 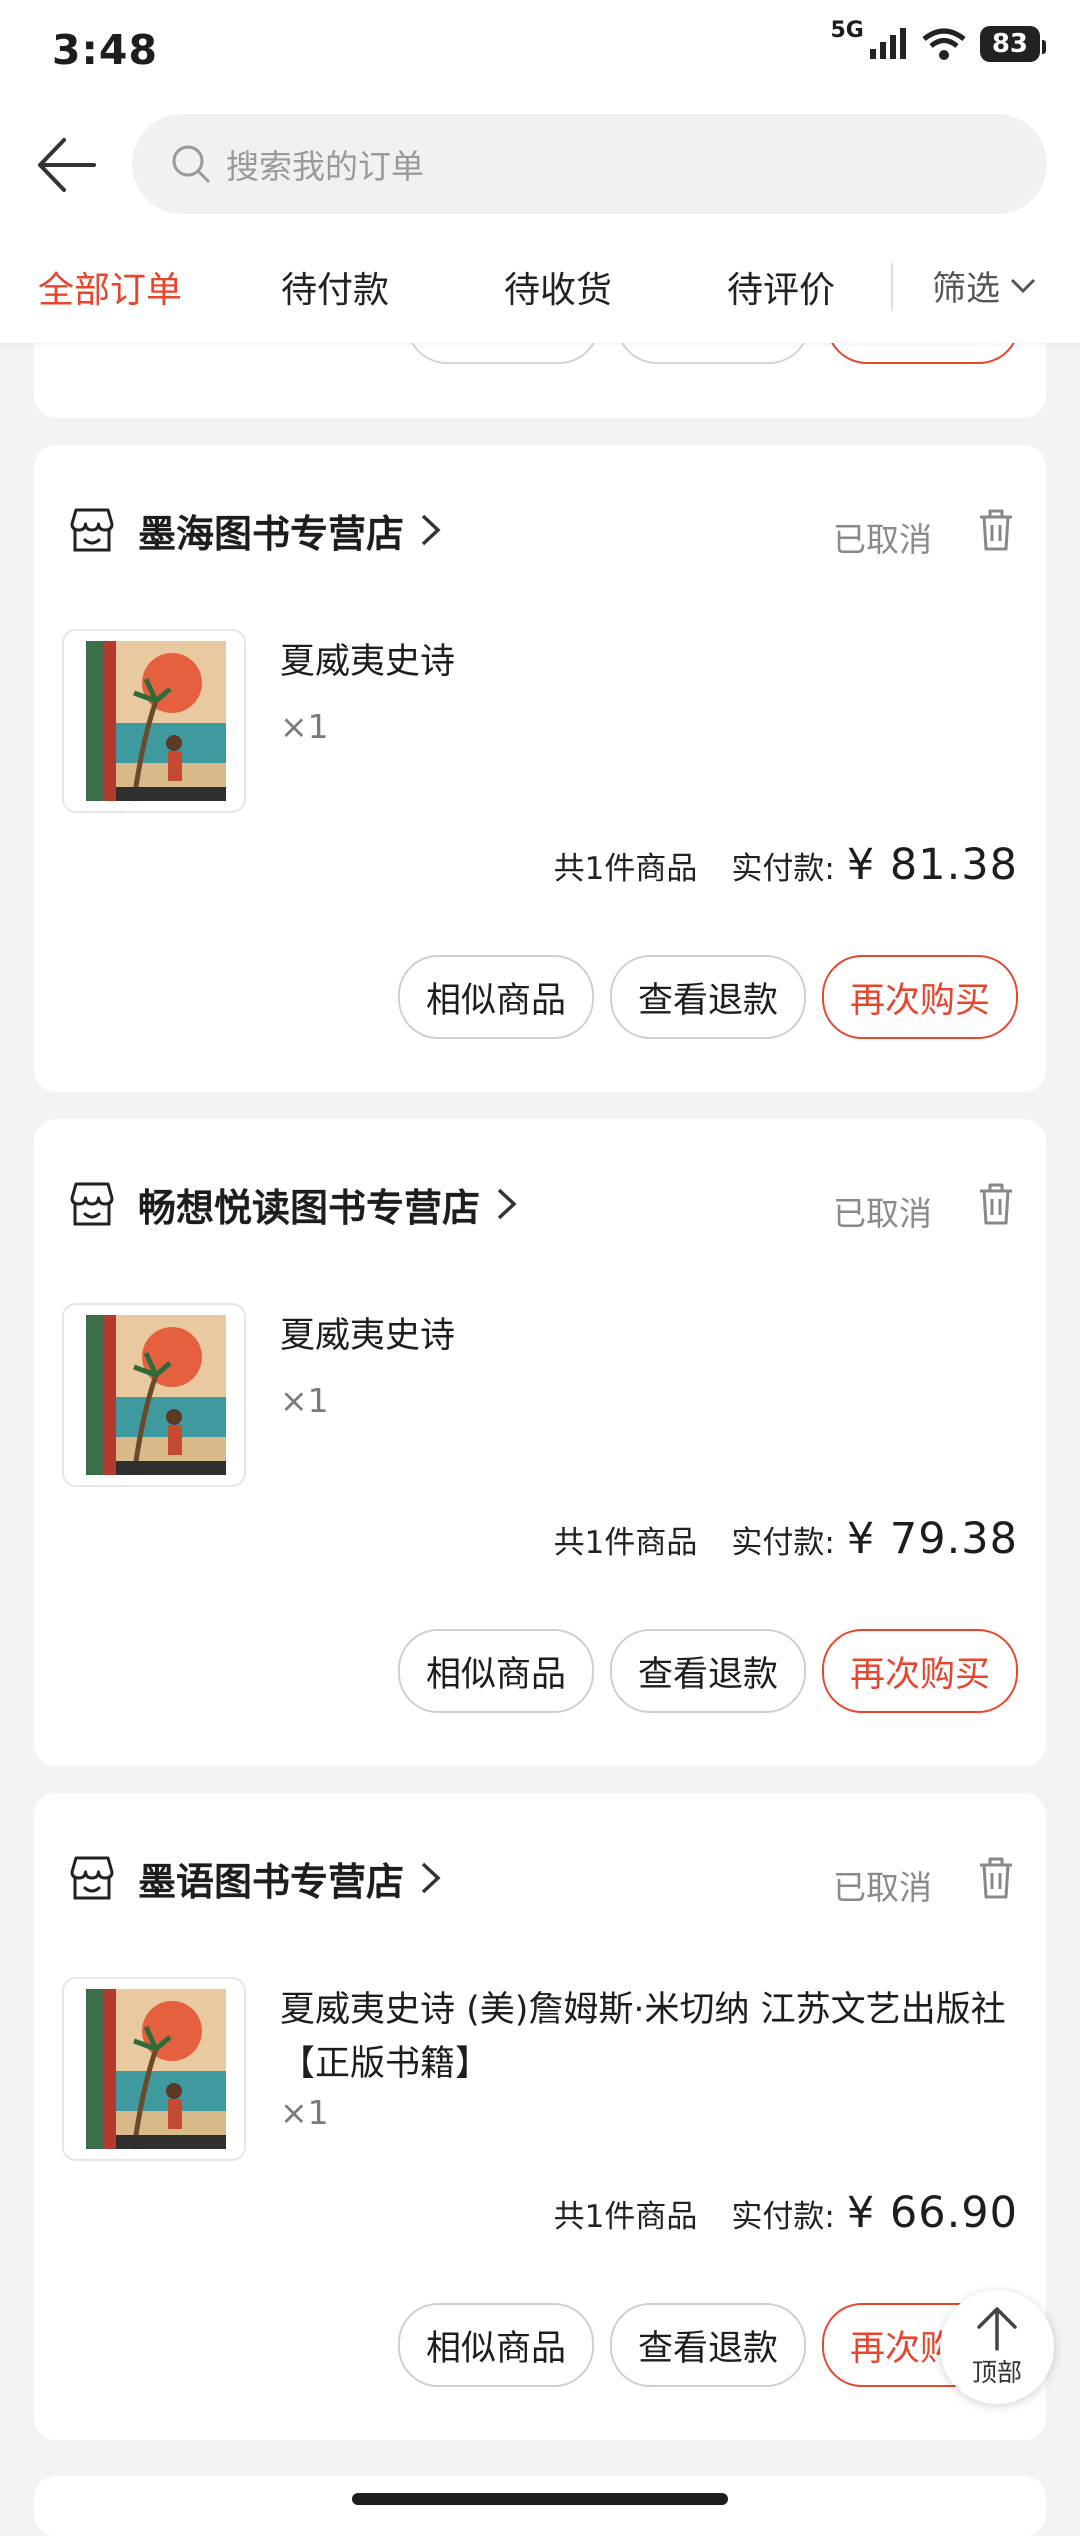 What do you see at coordinates (271, 533) in the screenshot?
I see `shop-name: 墨海图书专营店` at bounding box center [271, 533].